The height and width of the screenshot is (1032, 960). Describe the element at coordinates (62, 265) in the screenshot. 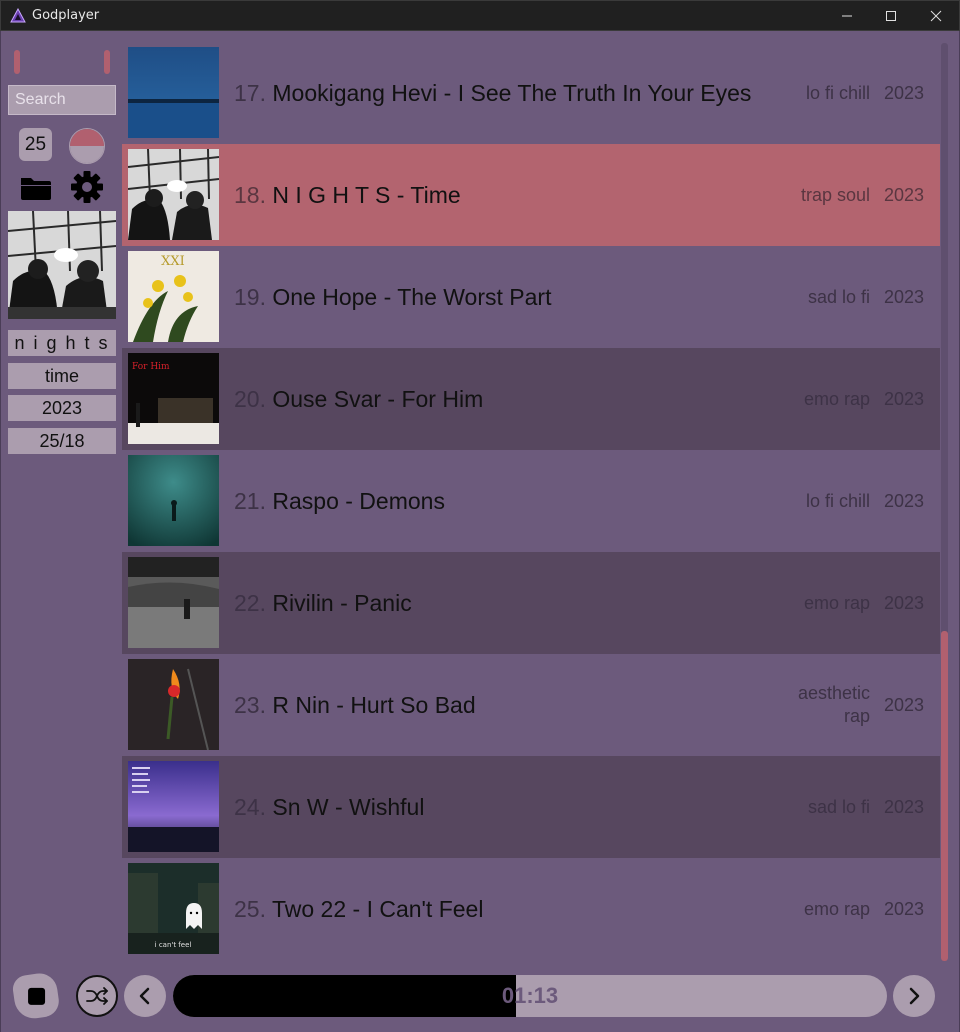

I see `now-playing-cover` at that location.